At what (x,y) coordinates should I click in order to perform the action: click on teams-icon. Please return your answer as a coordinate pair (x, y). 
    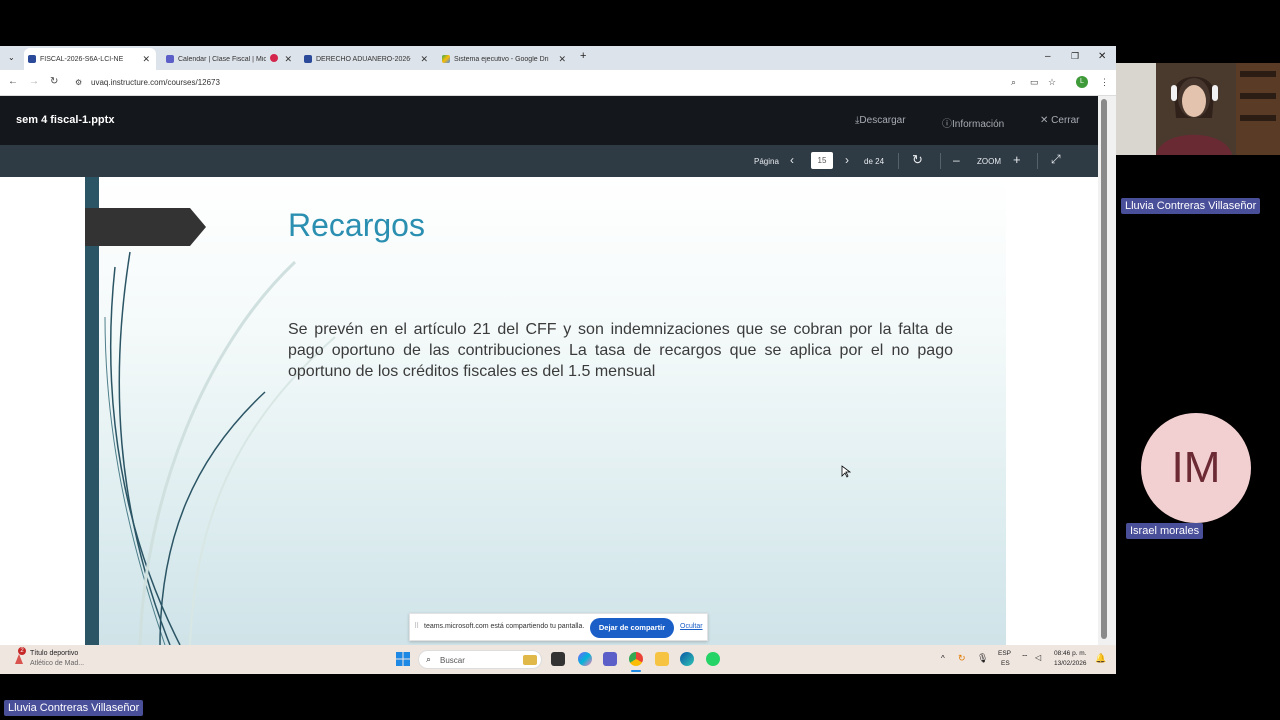
    Looking at the image, I should click on (610, 659).